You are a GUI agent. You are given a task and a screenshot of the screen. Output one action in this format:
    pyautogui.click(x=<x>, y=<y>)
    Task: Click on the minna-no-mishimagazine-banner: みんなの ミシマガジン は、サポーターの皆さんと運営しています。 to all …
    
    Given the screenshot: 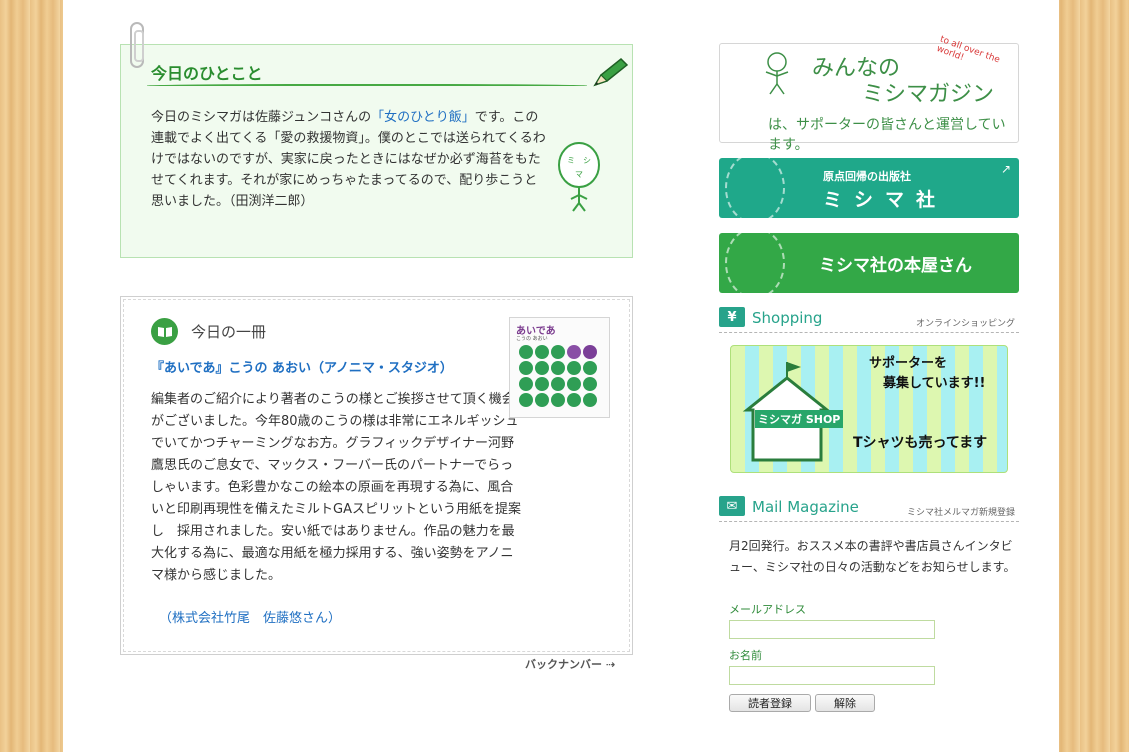 What is the action you would take?
    pyautogui.click(x=869, y=94)
    